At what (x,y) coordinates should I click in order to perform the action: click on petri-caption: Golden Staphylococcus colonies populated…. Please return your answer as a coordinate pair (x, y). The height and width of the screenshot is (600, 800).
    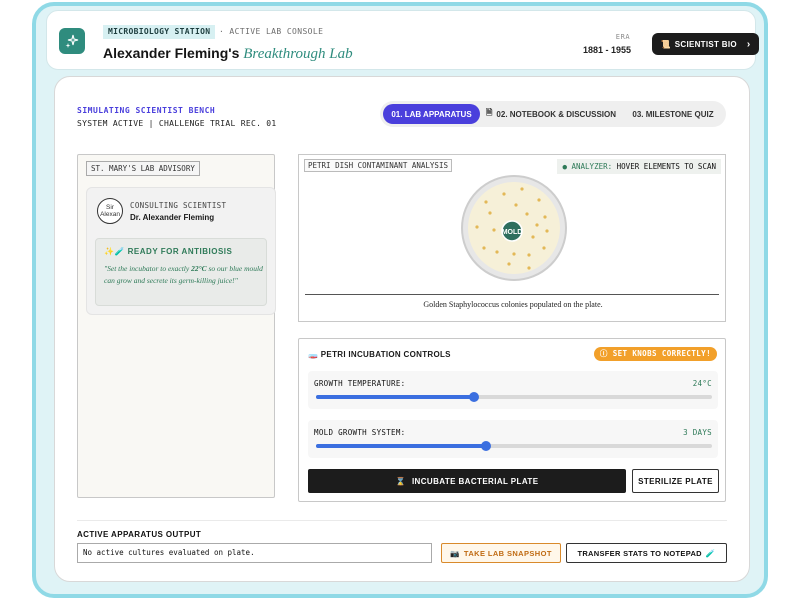
    Looking at the image, I should click on (513, 304).